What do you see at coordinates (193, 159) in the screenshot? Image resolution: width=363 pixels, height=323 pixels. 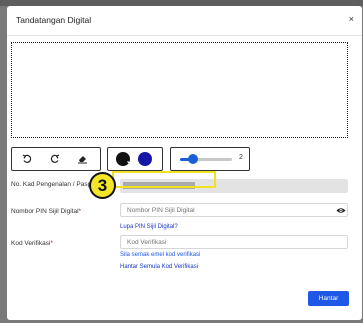 I see `slider-thumb` at bounding box center [193, 159].